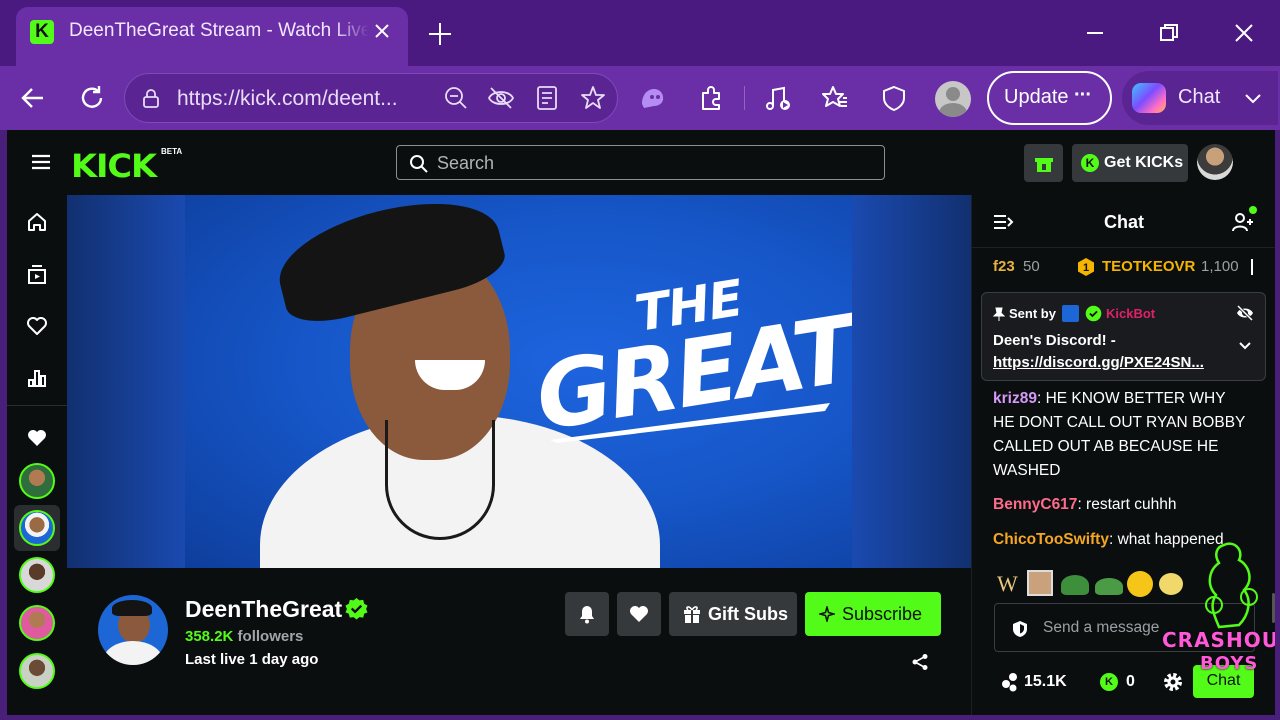 The width and height of the screenshot is (1280, 720). What do you see at coordinates (920, 662) in the screenshot?
I see `share-icon` at bounding box center [920, 662].